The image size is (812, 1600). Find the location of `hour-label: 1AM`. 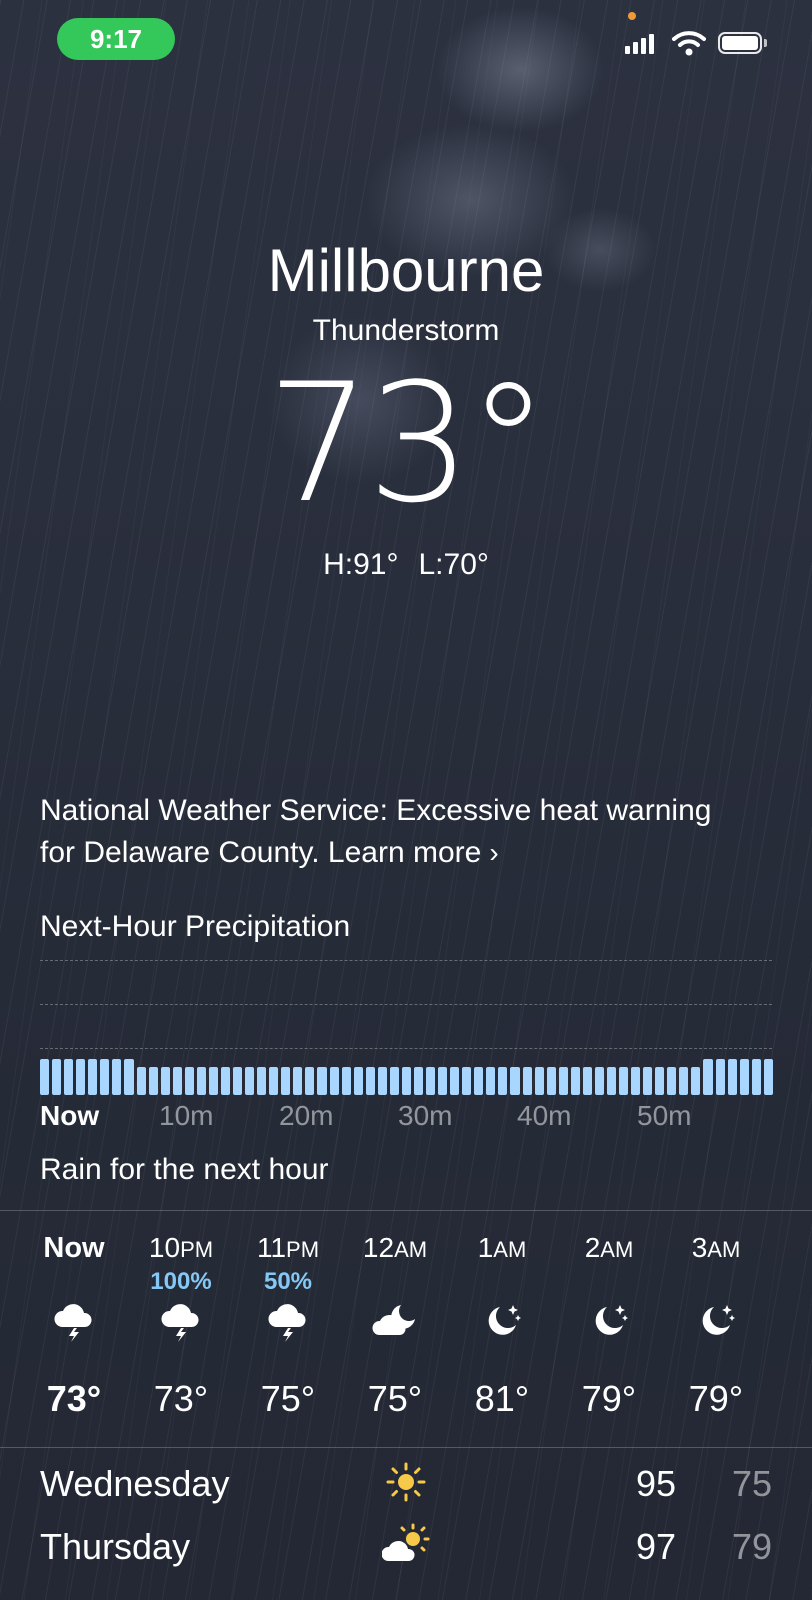

hour-label: 1AM is located at coordinates (502, 1247).